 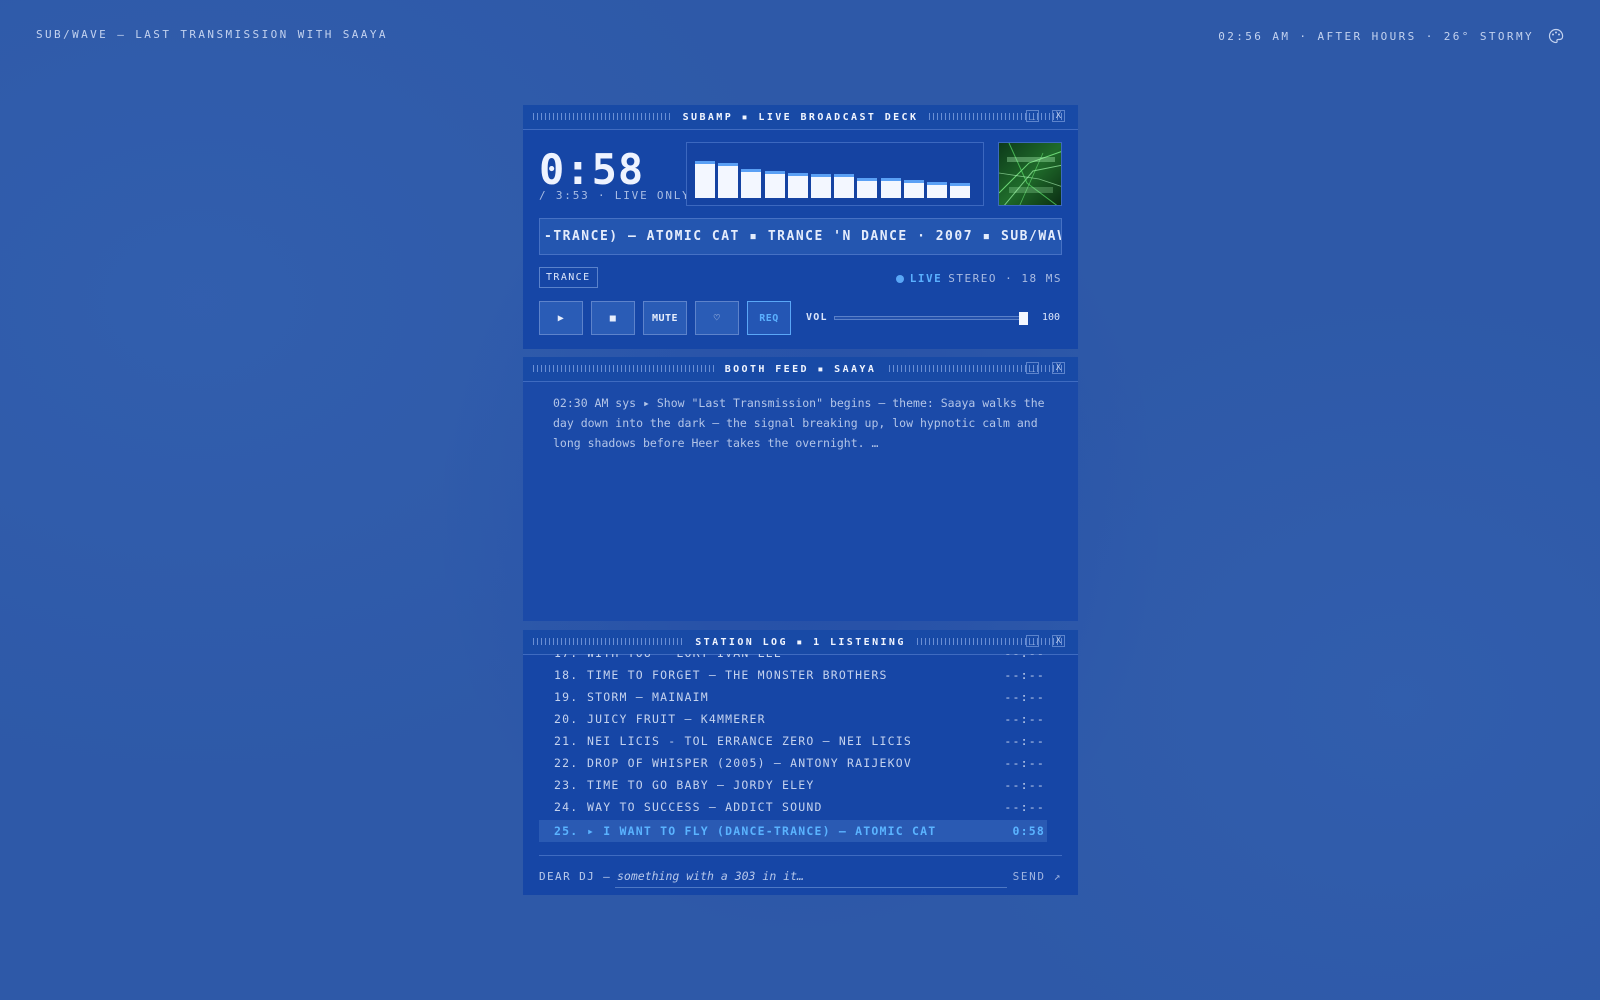 What do you see at coordinates (566, 697) in the screenshot?
I see `track-num: 19.` at bounding box center [566, 697].